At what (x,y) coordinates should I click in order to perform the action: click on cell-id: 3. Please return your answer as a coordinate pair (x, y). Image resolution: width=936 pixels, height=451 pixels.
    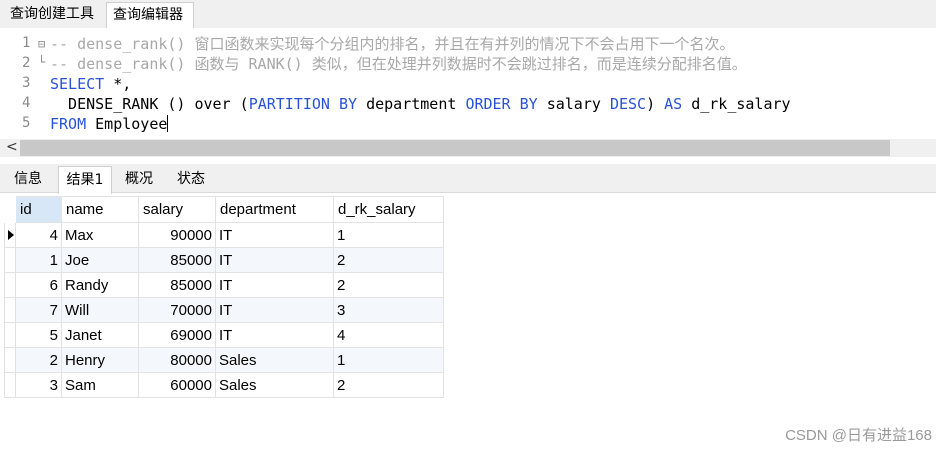
    Looking at the image, I should click on (38, 385).